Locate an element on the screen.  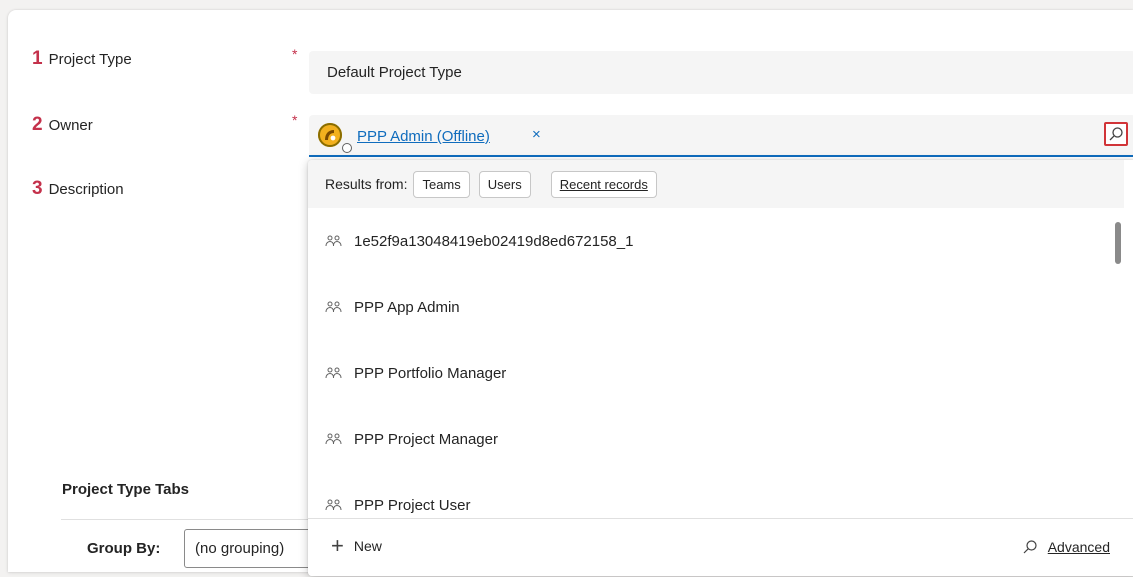
list-item-label: PPP Project Manager is located at coordinates (426, 439).